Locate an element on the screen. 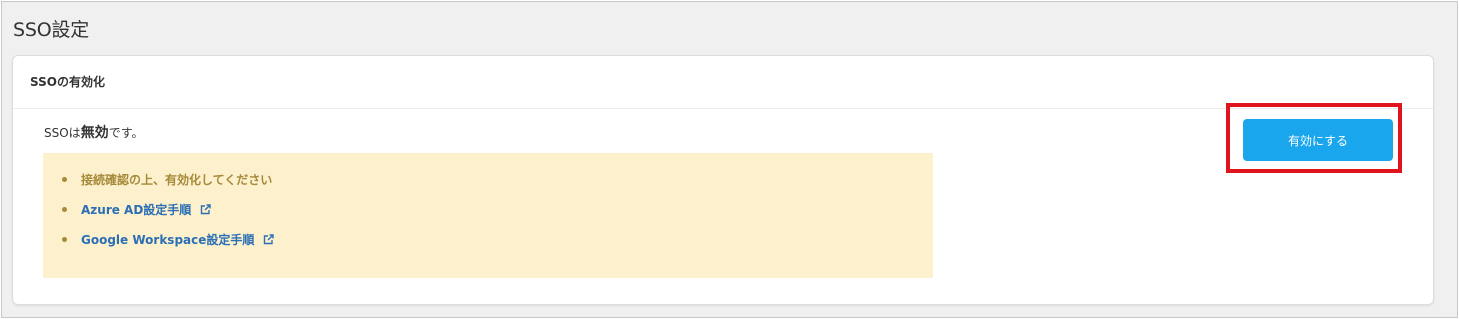 The width and height of the screenshot is (1459, 319). notice-message: 接続確認の上、有効化してください is located at coordinates (168, 186).